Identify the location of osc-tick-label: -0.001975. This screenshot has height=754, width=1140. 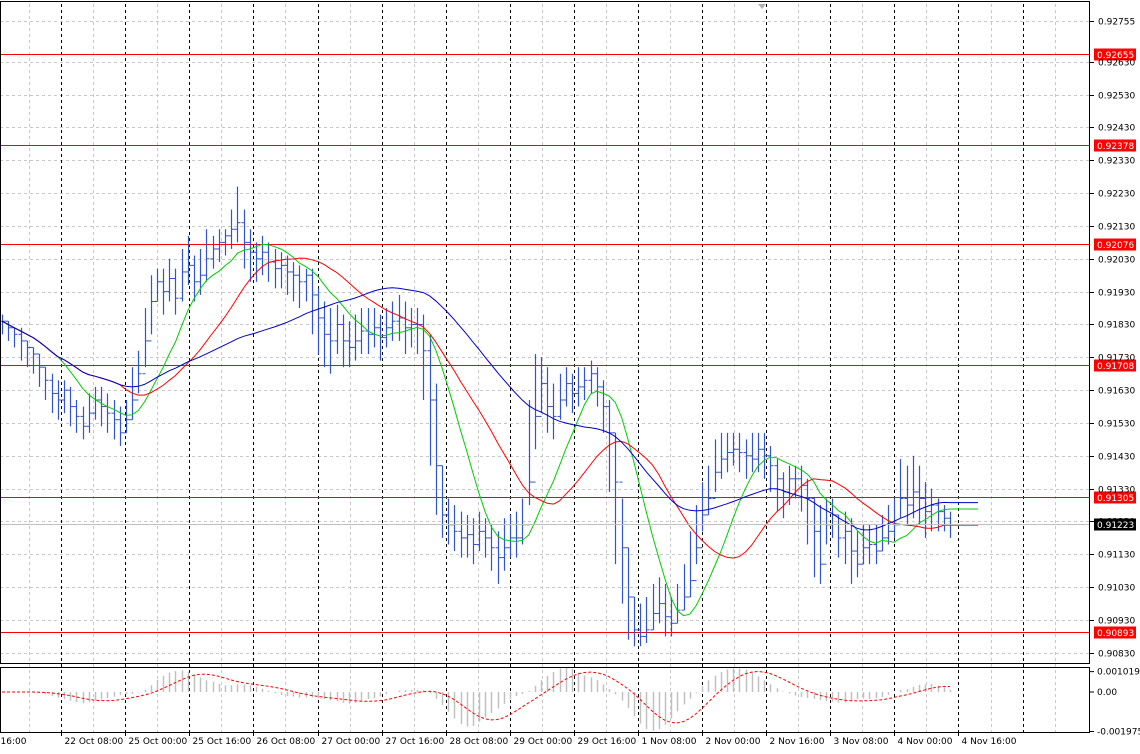
(1118, 733).